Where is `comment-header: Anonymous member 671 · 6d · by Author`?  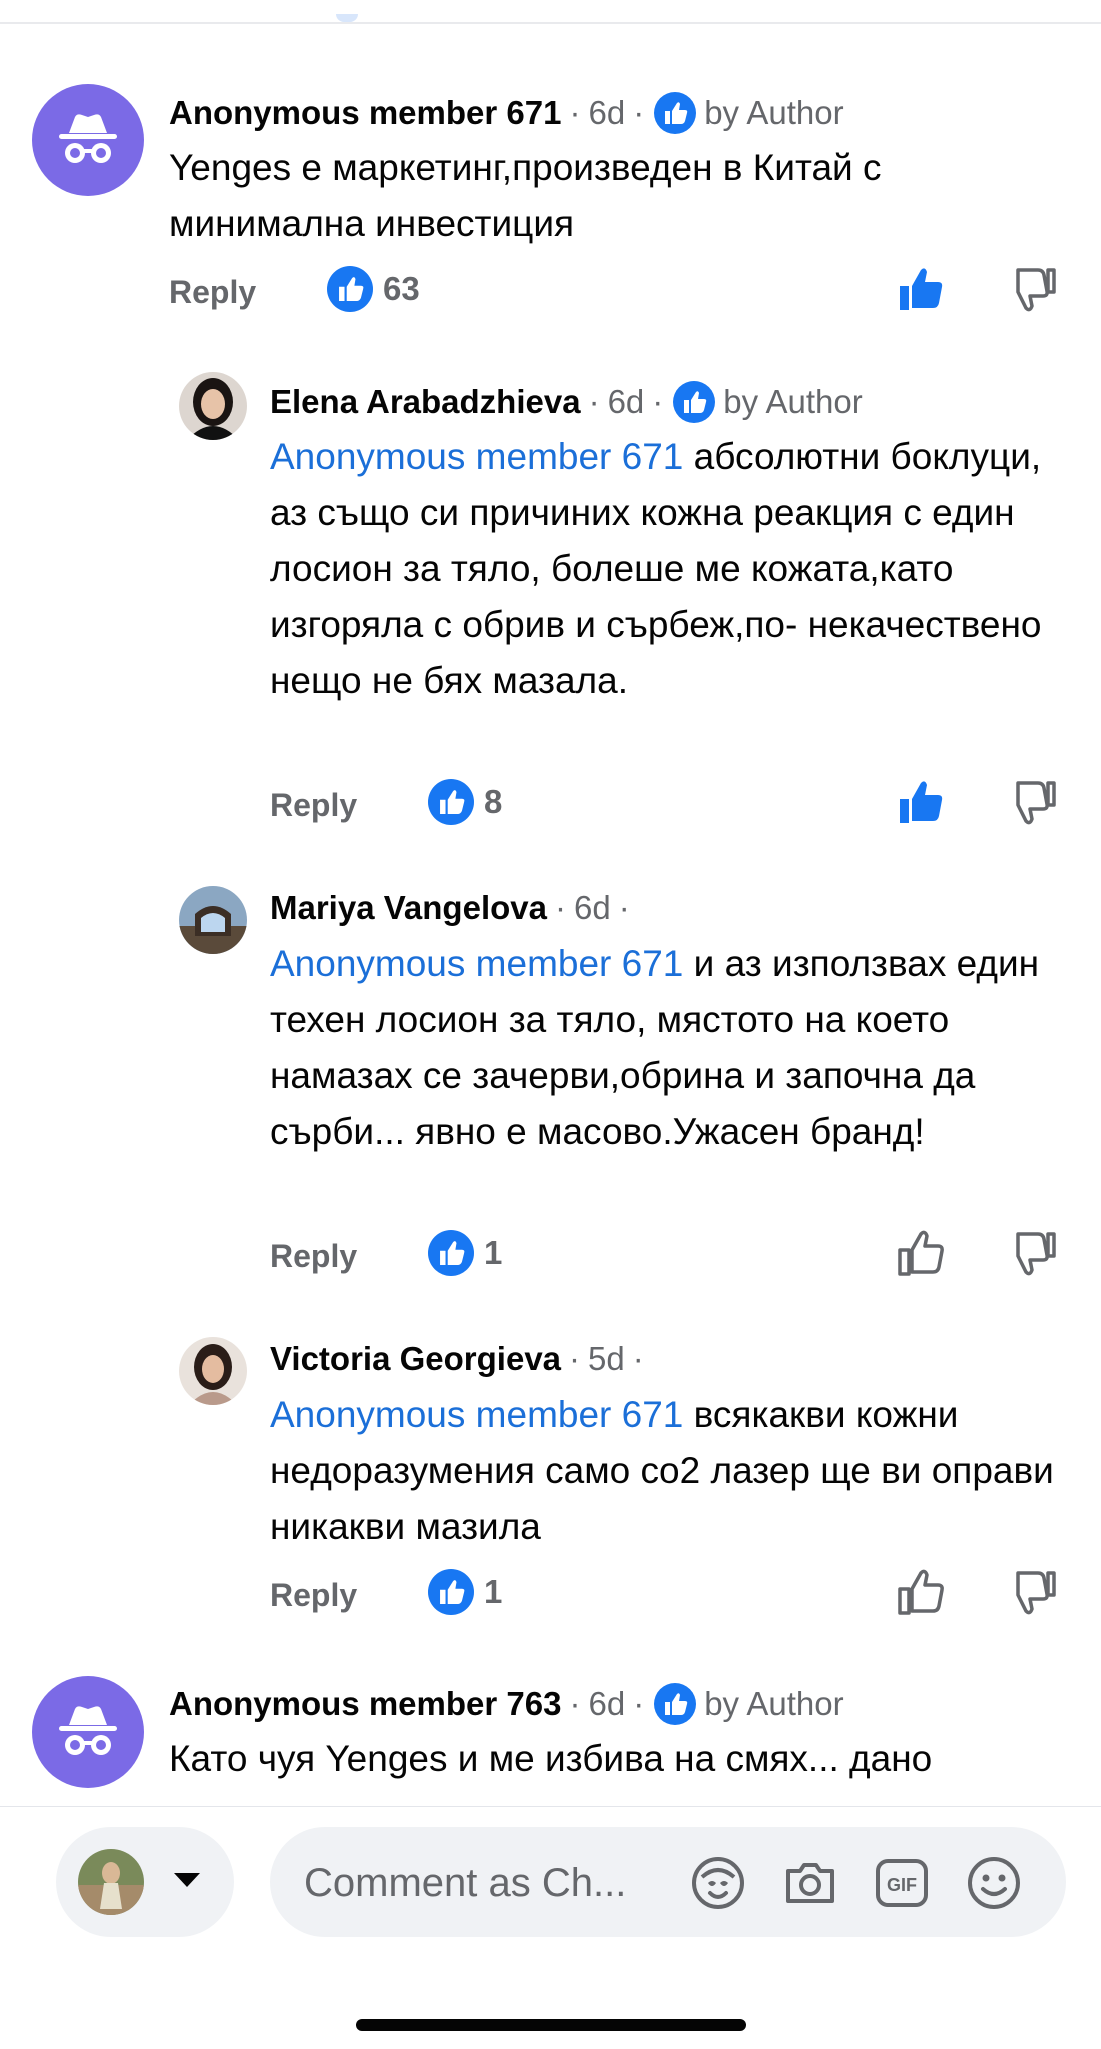
comment-header: Anonymous member 671 · 6d · by Author is located at coordinates (506, 113).